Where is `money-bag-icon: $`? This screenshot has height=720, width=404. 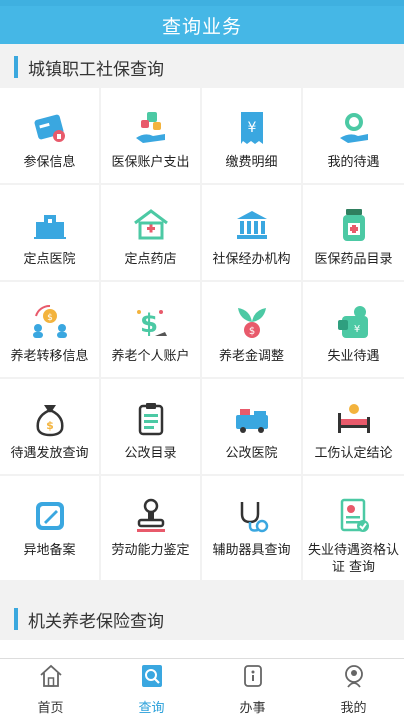 money-bag-icon: $ is located at coordinates (50, 419).